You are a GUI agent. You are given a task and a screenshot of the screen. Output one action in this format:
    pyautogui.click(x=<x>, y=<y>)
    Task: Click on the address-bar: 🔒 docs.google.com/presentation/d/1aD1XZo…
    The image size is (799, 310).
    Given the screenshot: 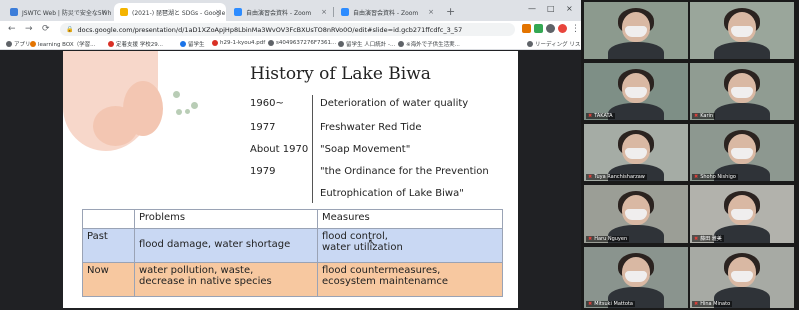 What is the action you would take?
    pyautogui.click(x=287, y=29)
    